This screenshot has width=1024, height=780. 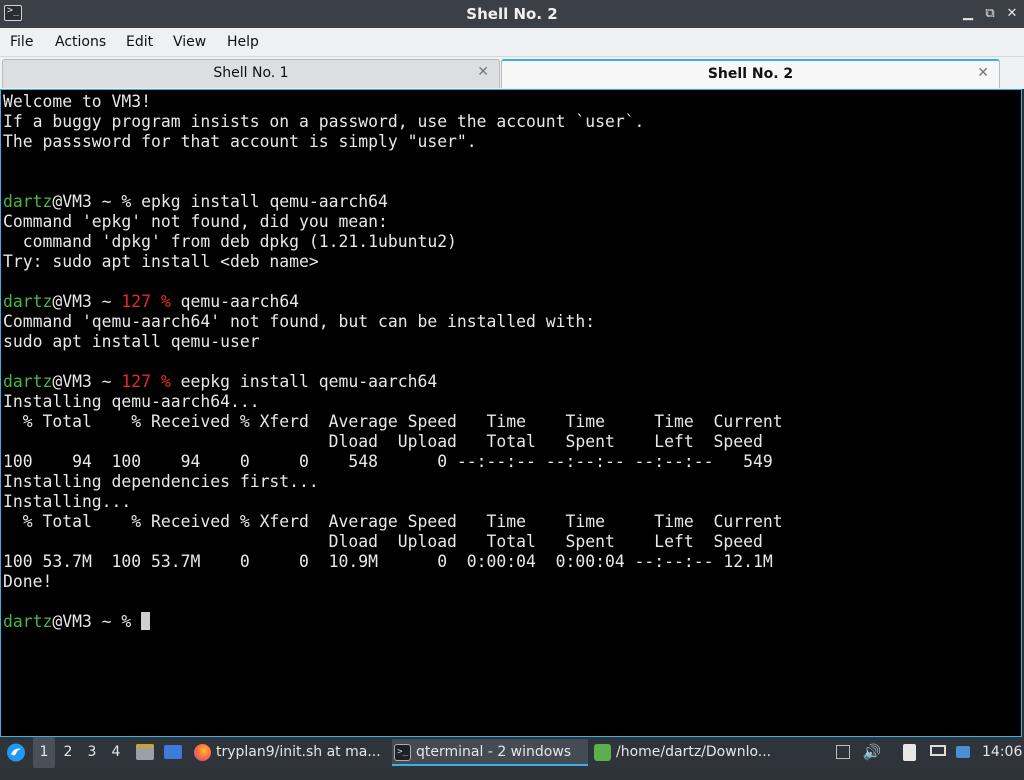 I want to click on terminal-line-text: @VM3 ~ %, so click(x=97, y=621).